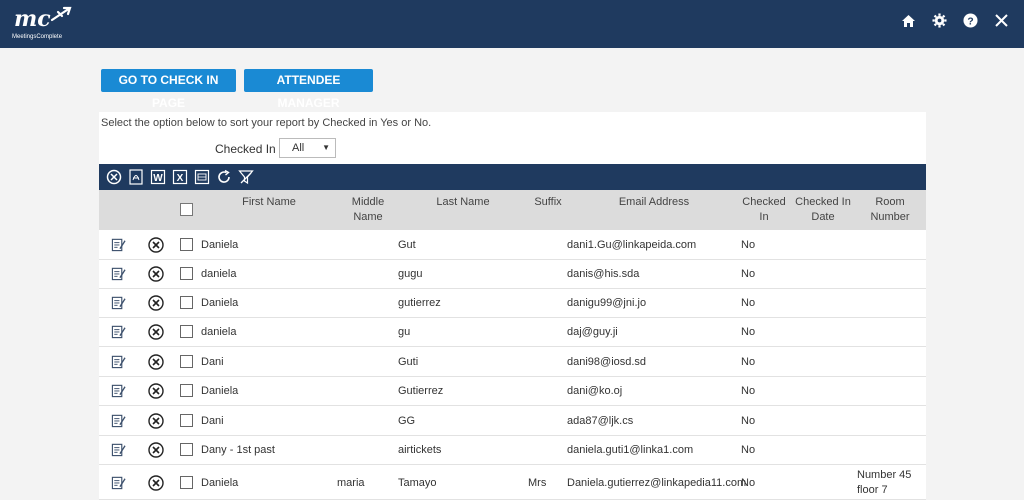 Image resolution: width=1024 pixels, height=500 pixels. What do you see at coordinates (351, 483) in the screenshot?
I see `cell-middle-name: maria` at bounding box center [351, 483].